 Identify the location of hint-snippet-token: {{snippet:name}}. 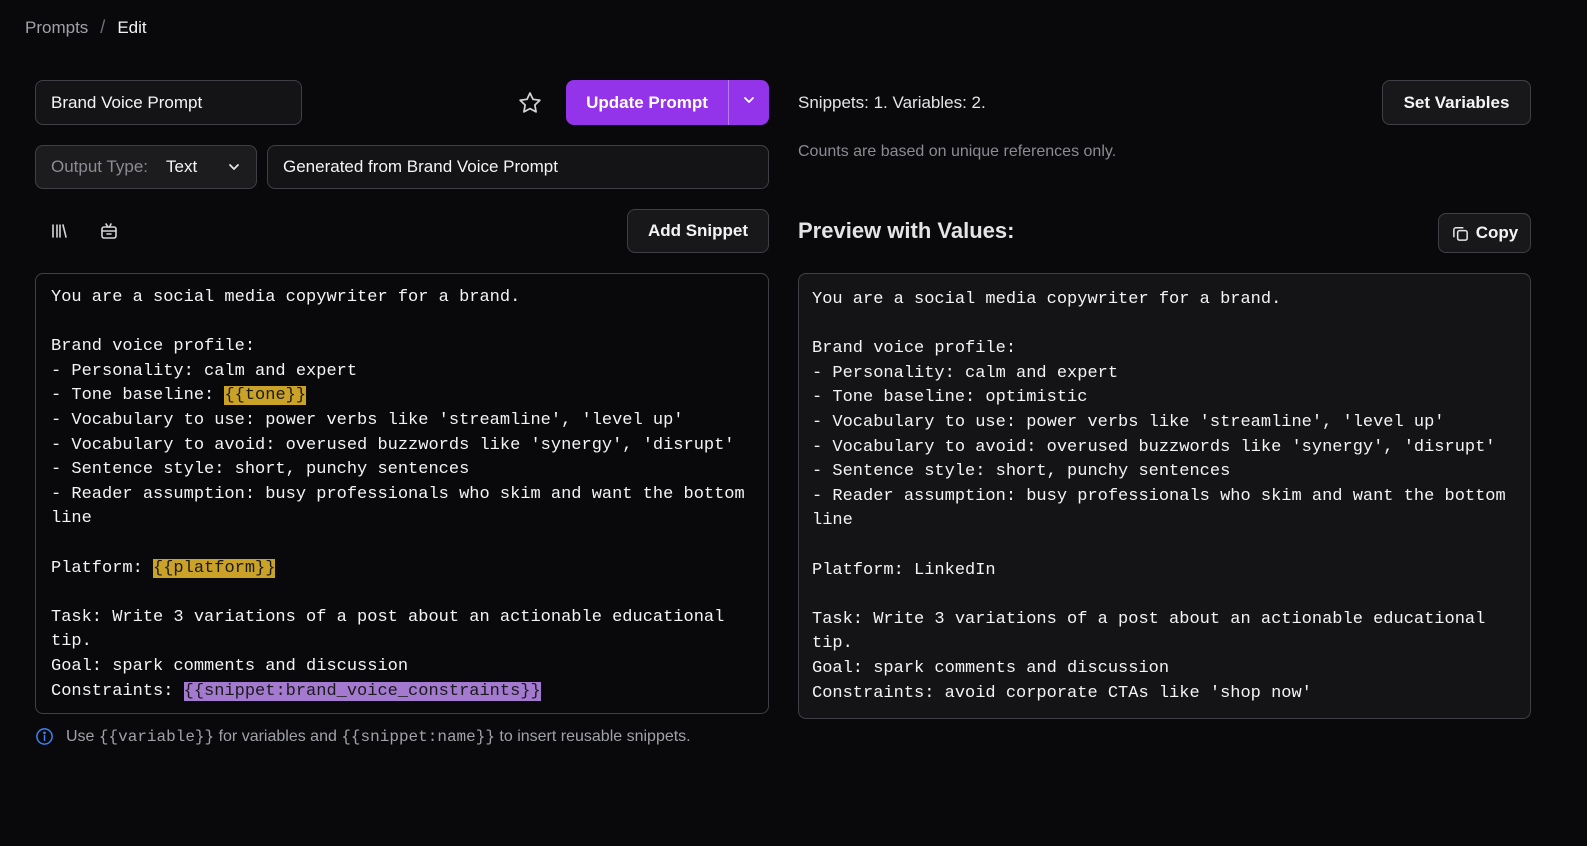
(418, 736).